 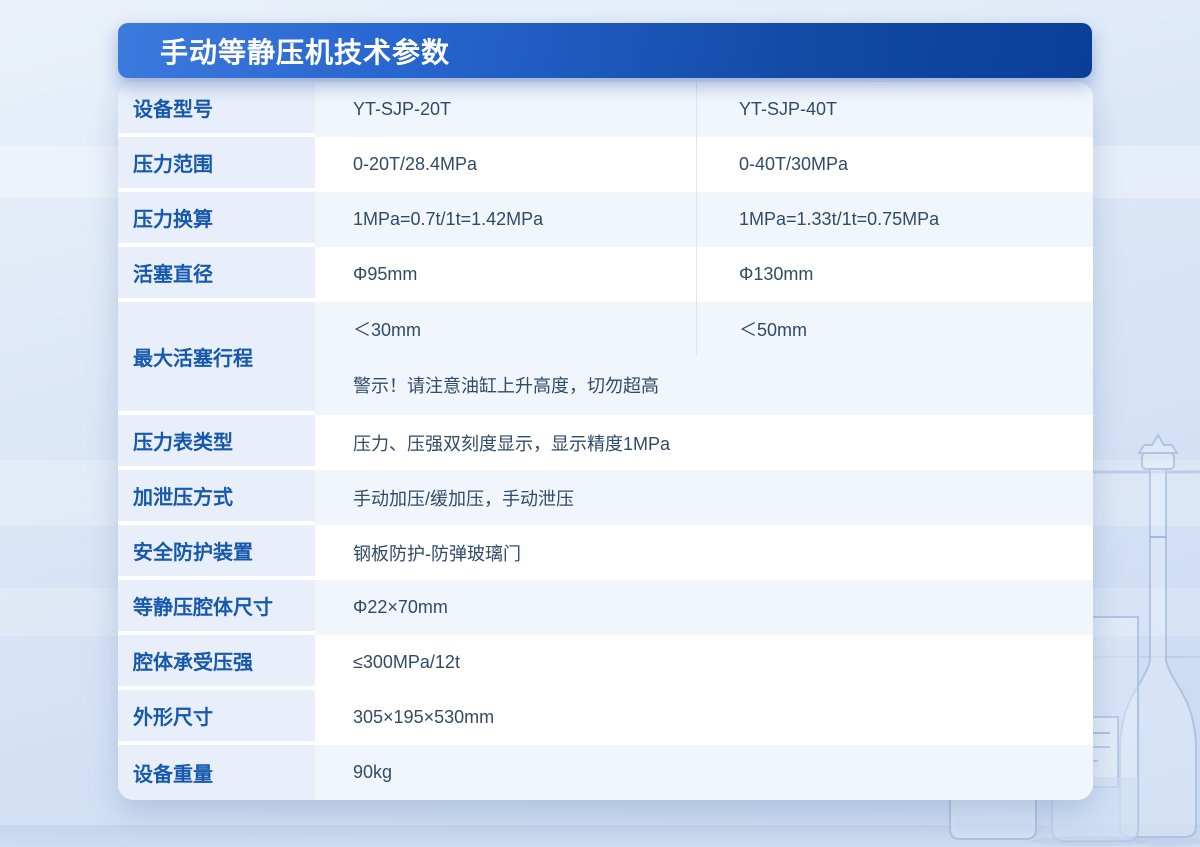 I want to click on table-surface-shadow, so click(x=600, y=836).